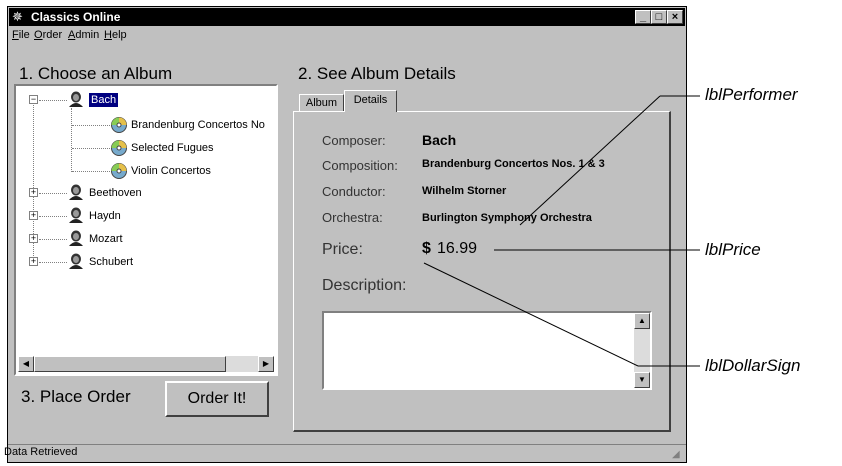 The image size is (842, 466). Describe the element at coordinates (753, 365) in the screenshot. I see `callout-lbldollarsign: lblDollarSign` at that location.